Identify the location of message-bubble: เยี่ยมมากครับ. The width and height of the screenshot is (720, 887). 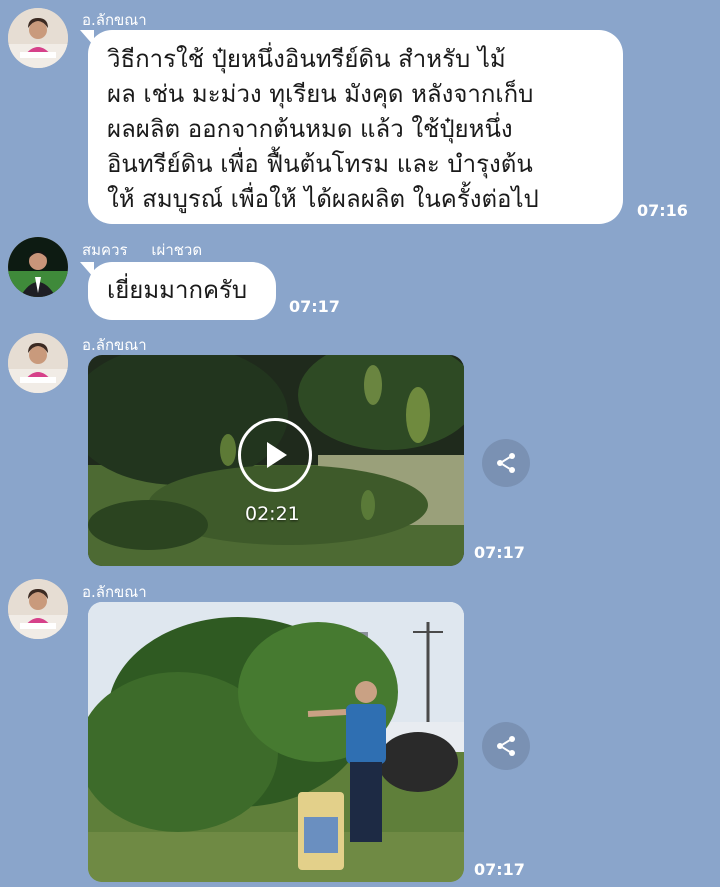
(178, 291).